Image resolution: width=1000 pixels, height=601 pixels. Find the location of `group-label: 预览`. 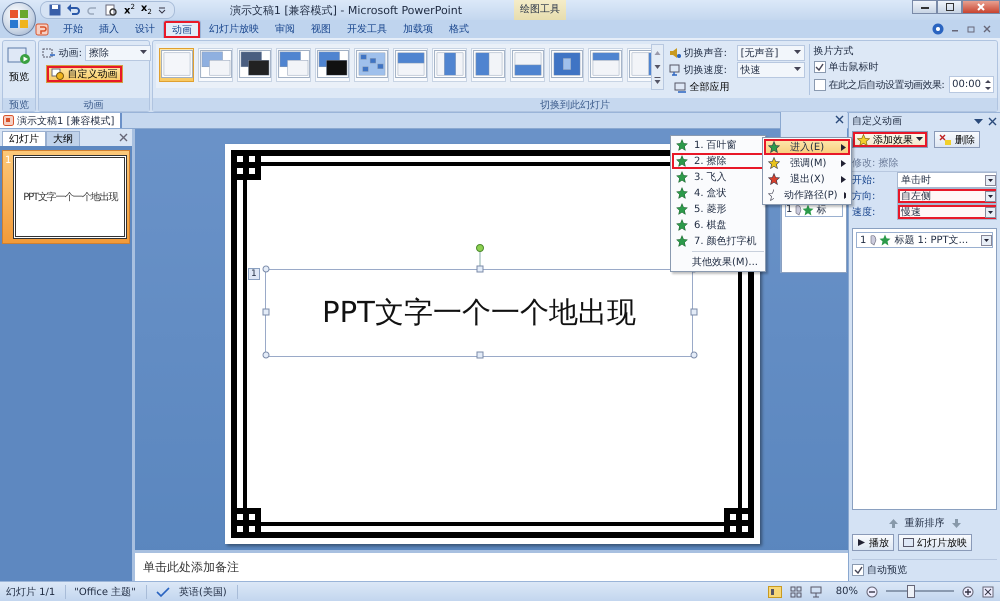

group-label: 预览 is located at coordinates (19, 104).